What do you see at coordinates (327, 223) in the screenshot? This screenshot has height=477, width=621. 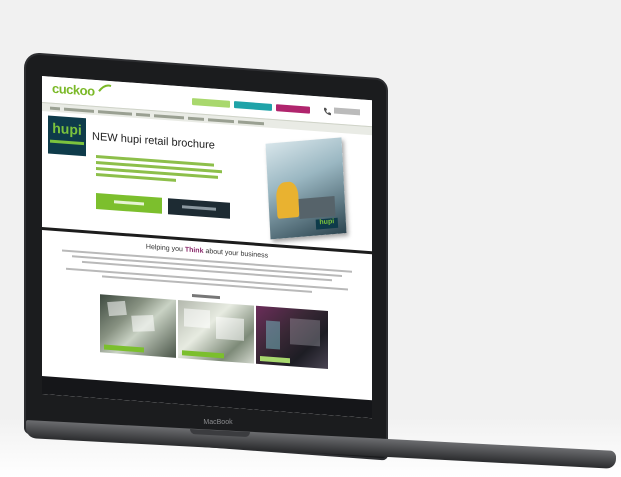 I see `brochure-logo: hupi` at bounding box center [327, 223].